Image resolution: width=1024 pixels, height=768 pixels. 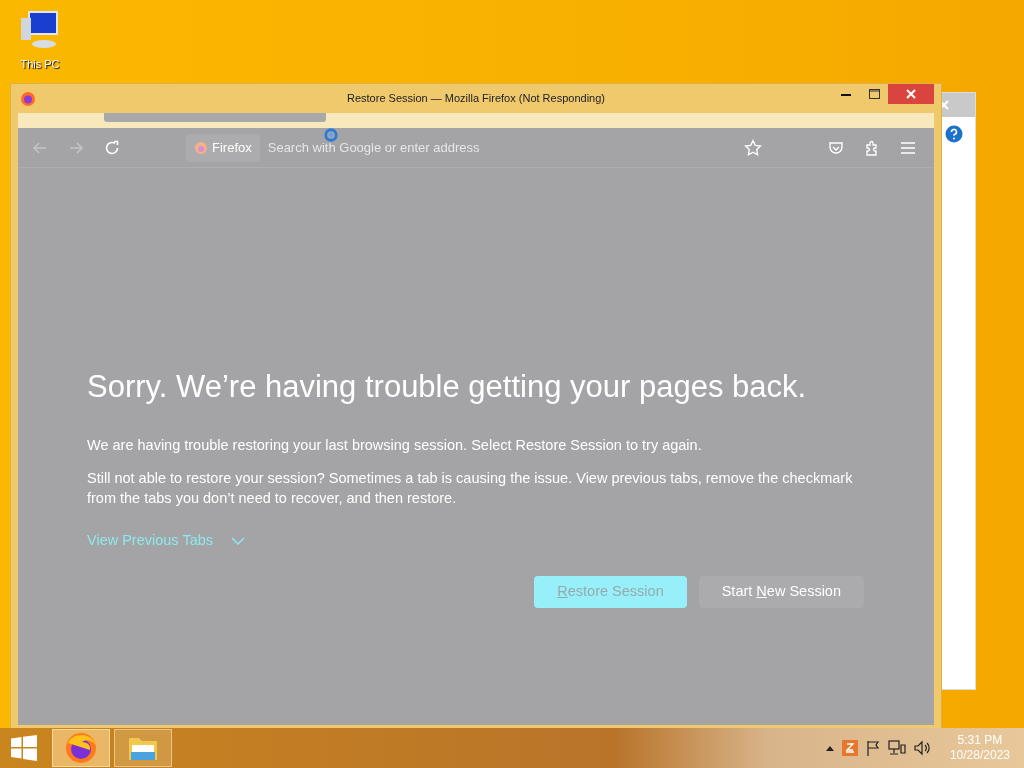 I want to click on forward-arrow-icon, so click(x=76, y=147).